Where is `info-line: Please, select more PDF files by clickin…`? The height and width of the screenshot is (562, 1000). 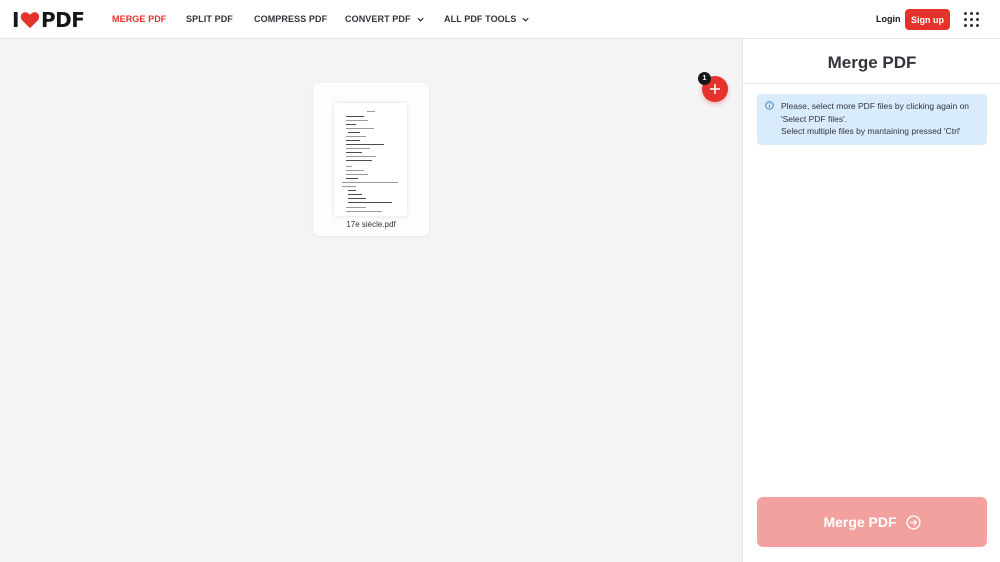 info-line: Please, select more PDF files by clickin… is located at coordinates (875, 106).